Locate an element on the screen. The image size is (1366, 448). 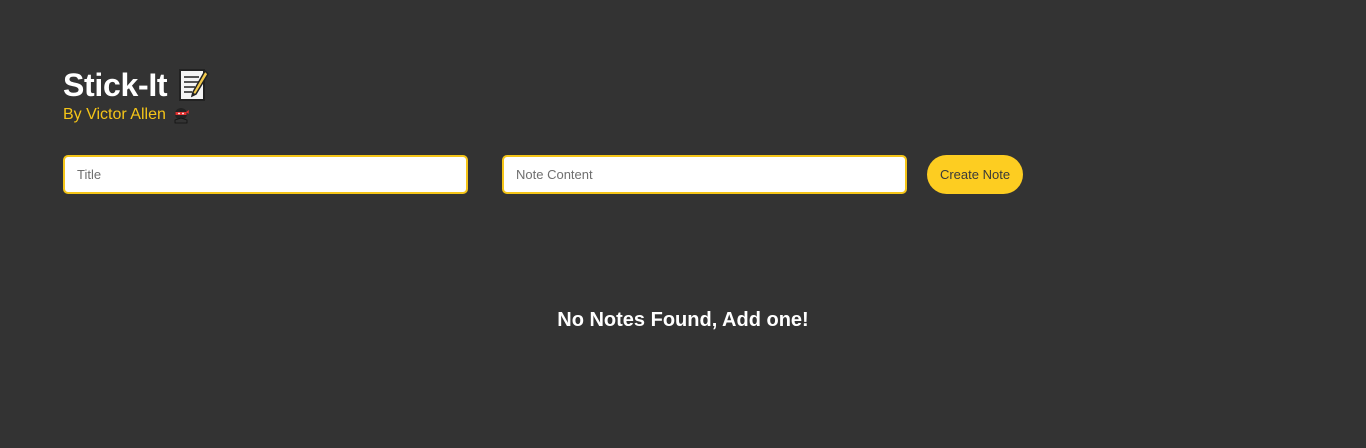
byline: By Victor Allen is located at coordinates (136, 115).